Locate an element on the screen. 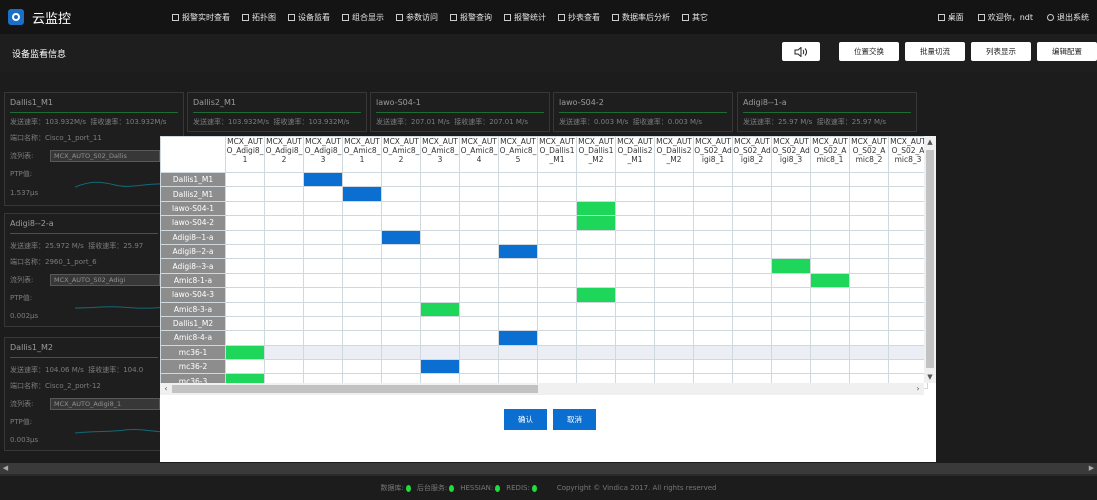 This screenshot has height=500, width=1097. nav-item: 拓扑图 is located at coordinates (259, 17).